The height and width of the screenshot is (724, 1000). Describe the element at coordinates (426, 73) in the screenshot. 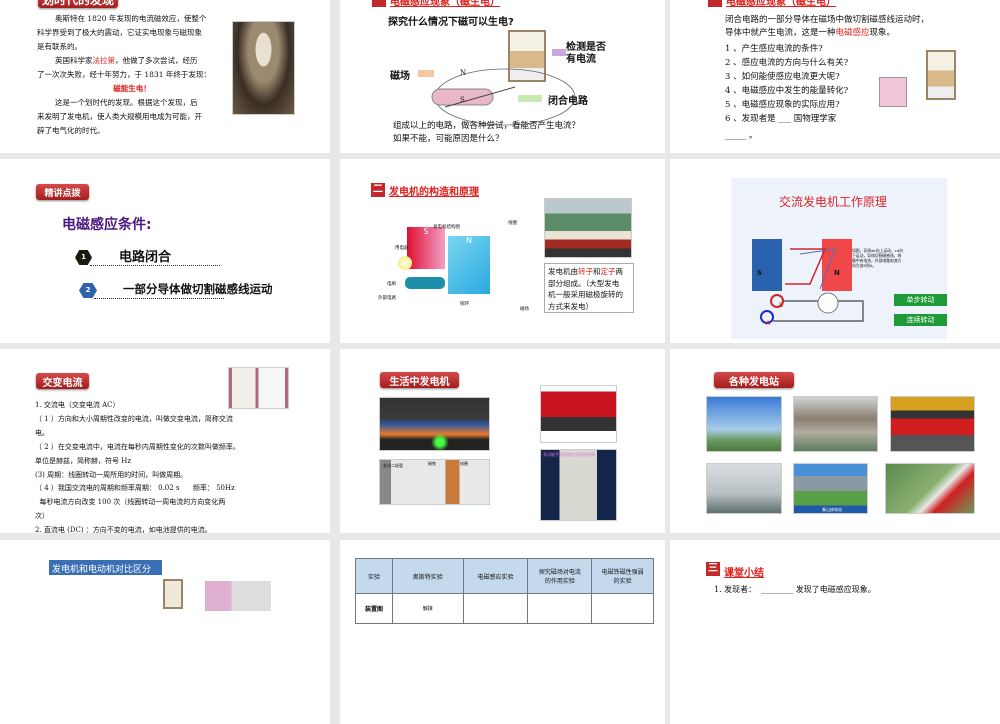

I see `arrow-left-icon` at that location.